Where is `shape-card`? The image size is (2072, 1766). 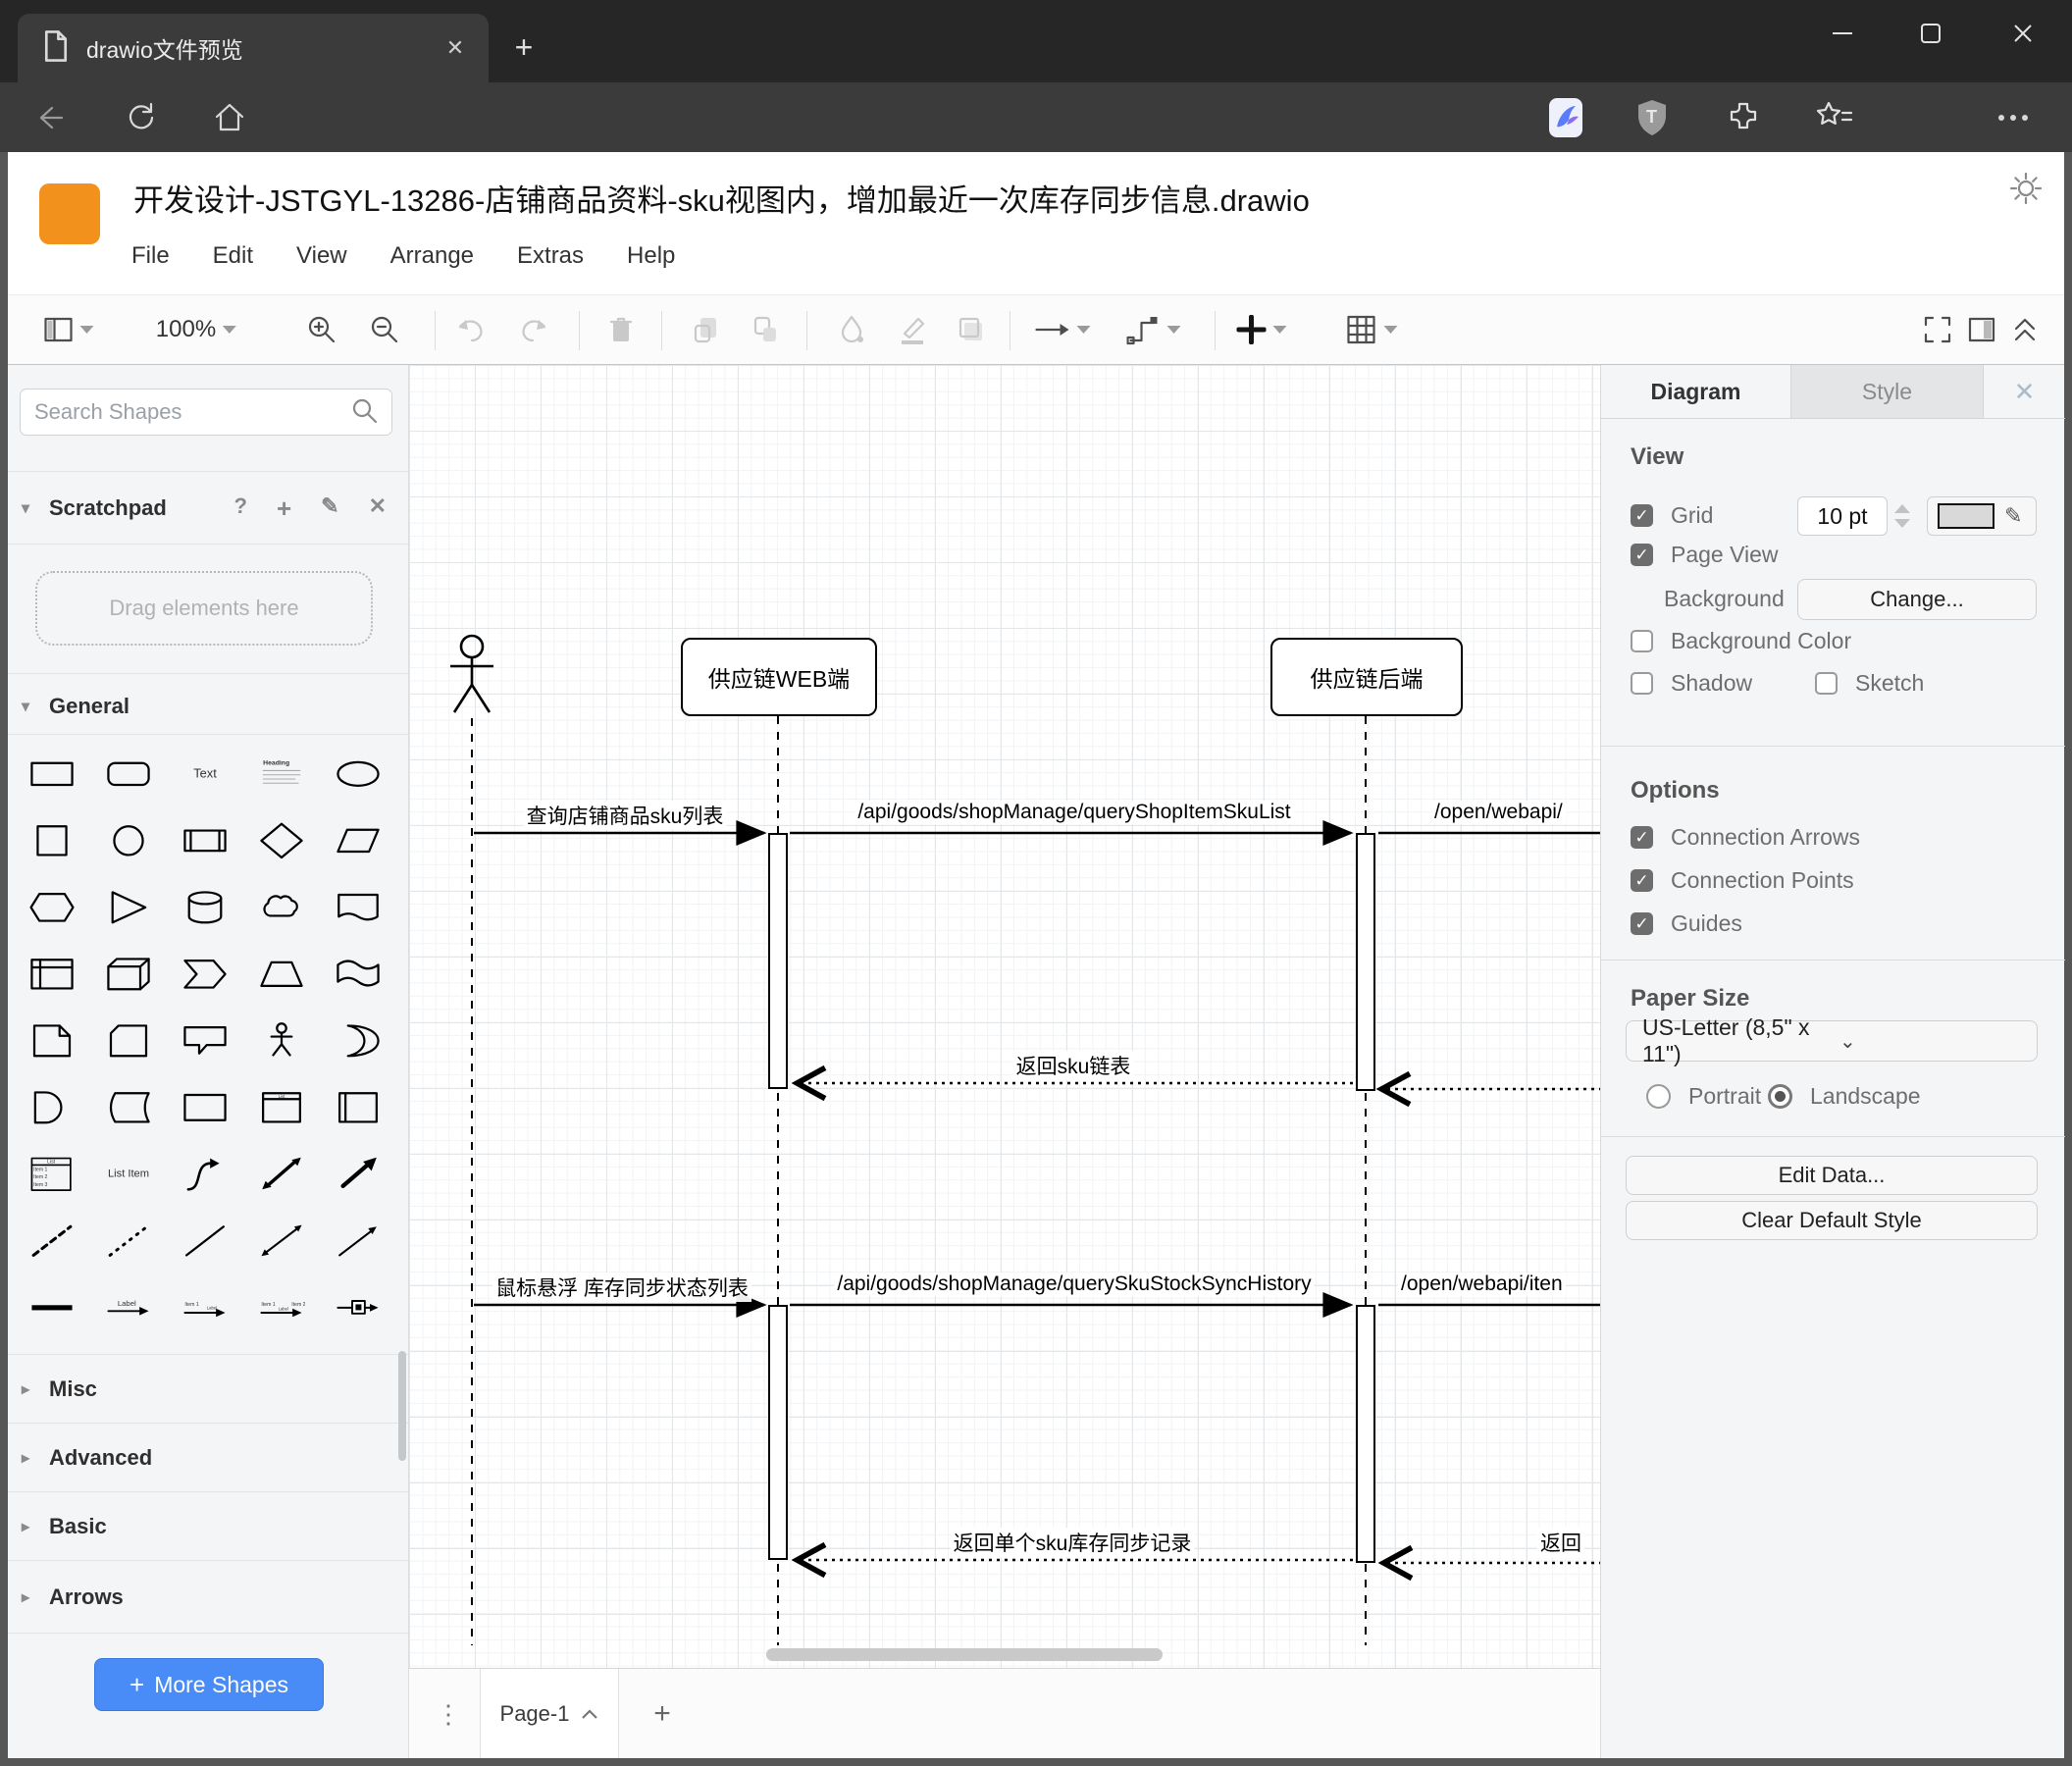
shape-card is located at coordinates (128, 1040).